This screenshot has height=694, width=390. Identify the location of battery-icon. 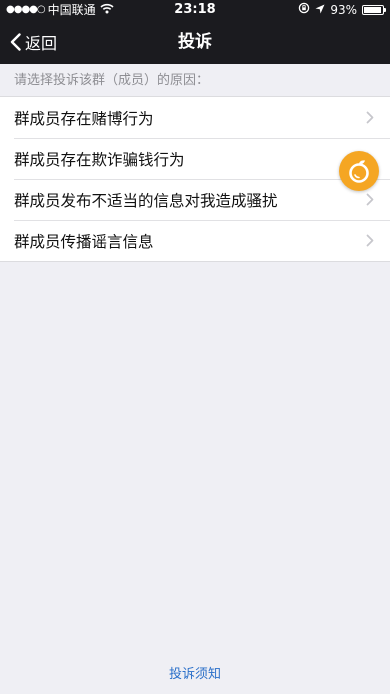
(374, 10).